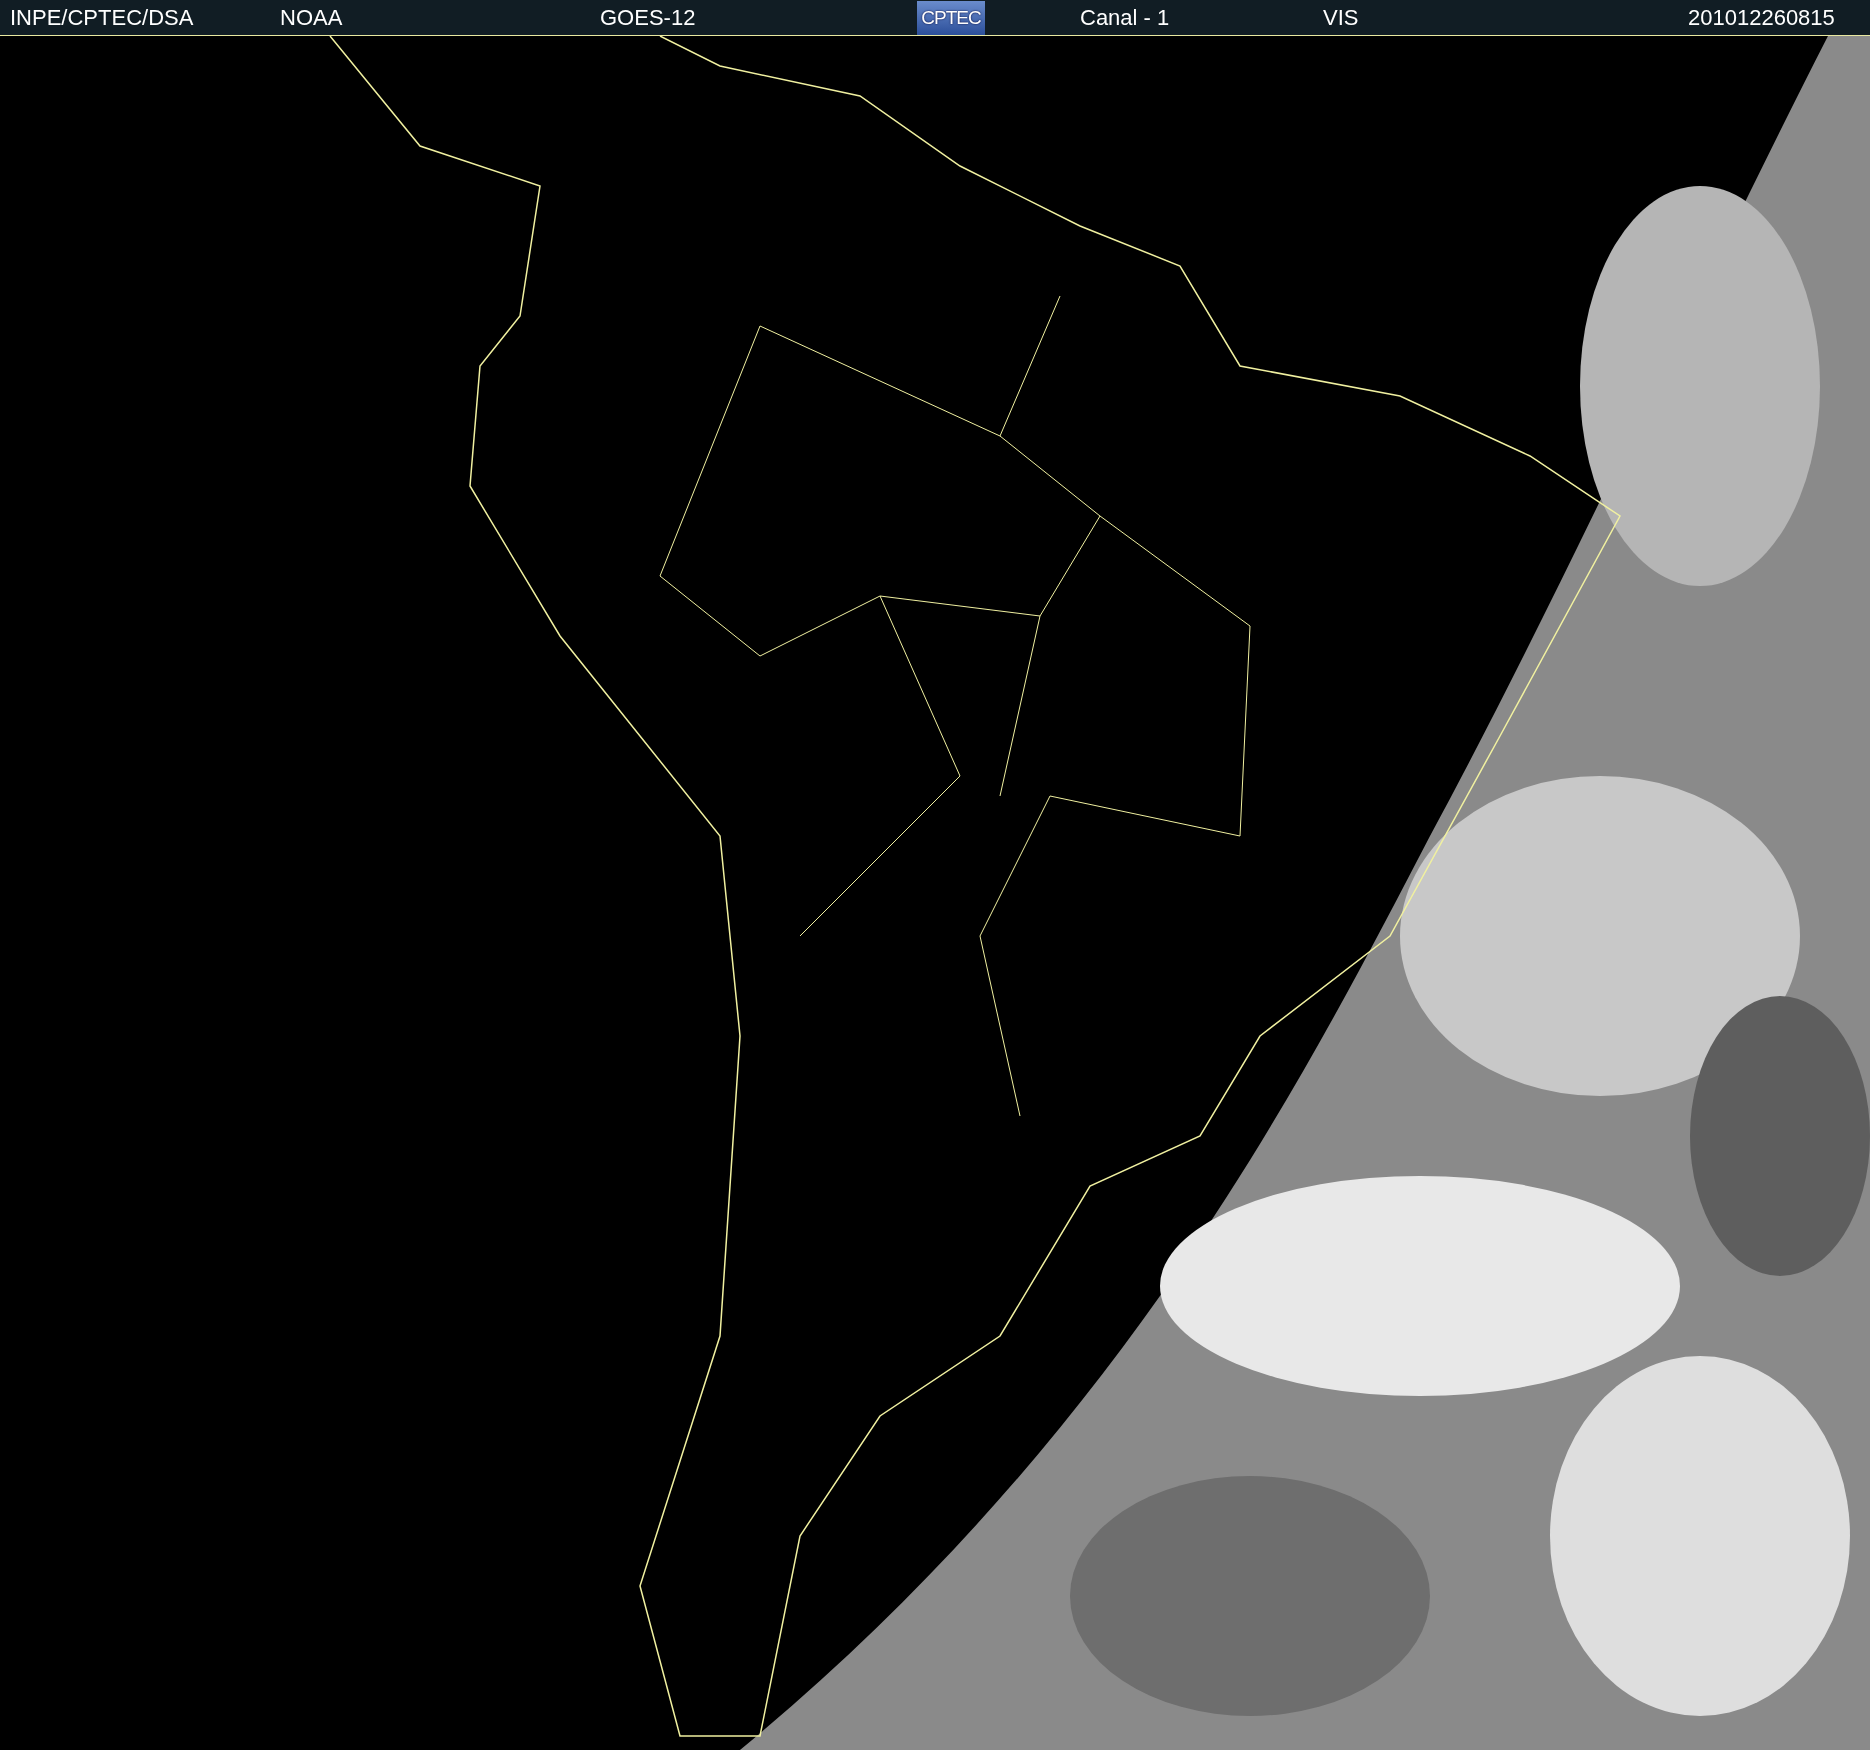 The image size is (1870, 1750). I want to click on satellite-label: GOES-12, so click(648, 17).